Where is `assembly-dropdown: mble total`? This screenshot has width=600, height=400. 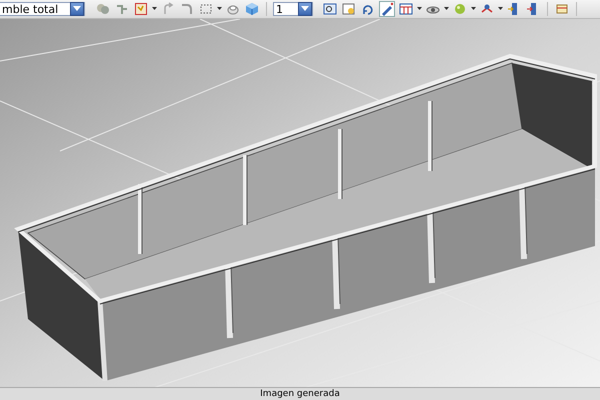 assembly-dropdown: mble total is located at coordinates (42, 9).